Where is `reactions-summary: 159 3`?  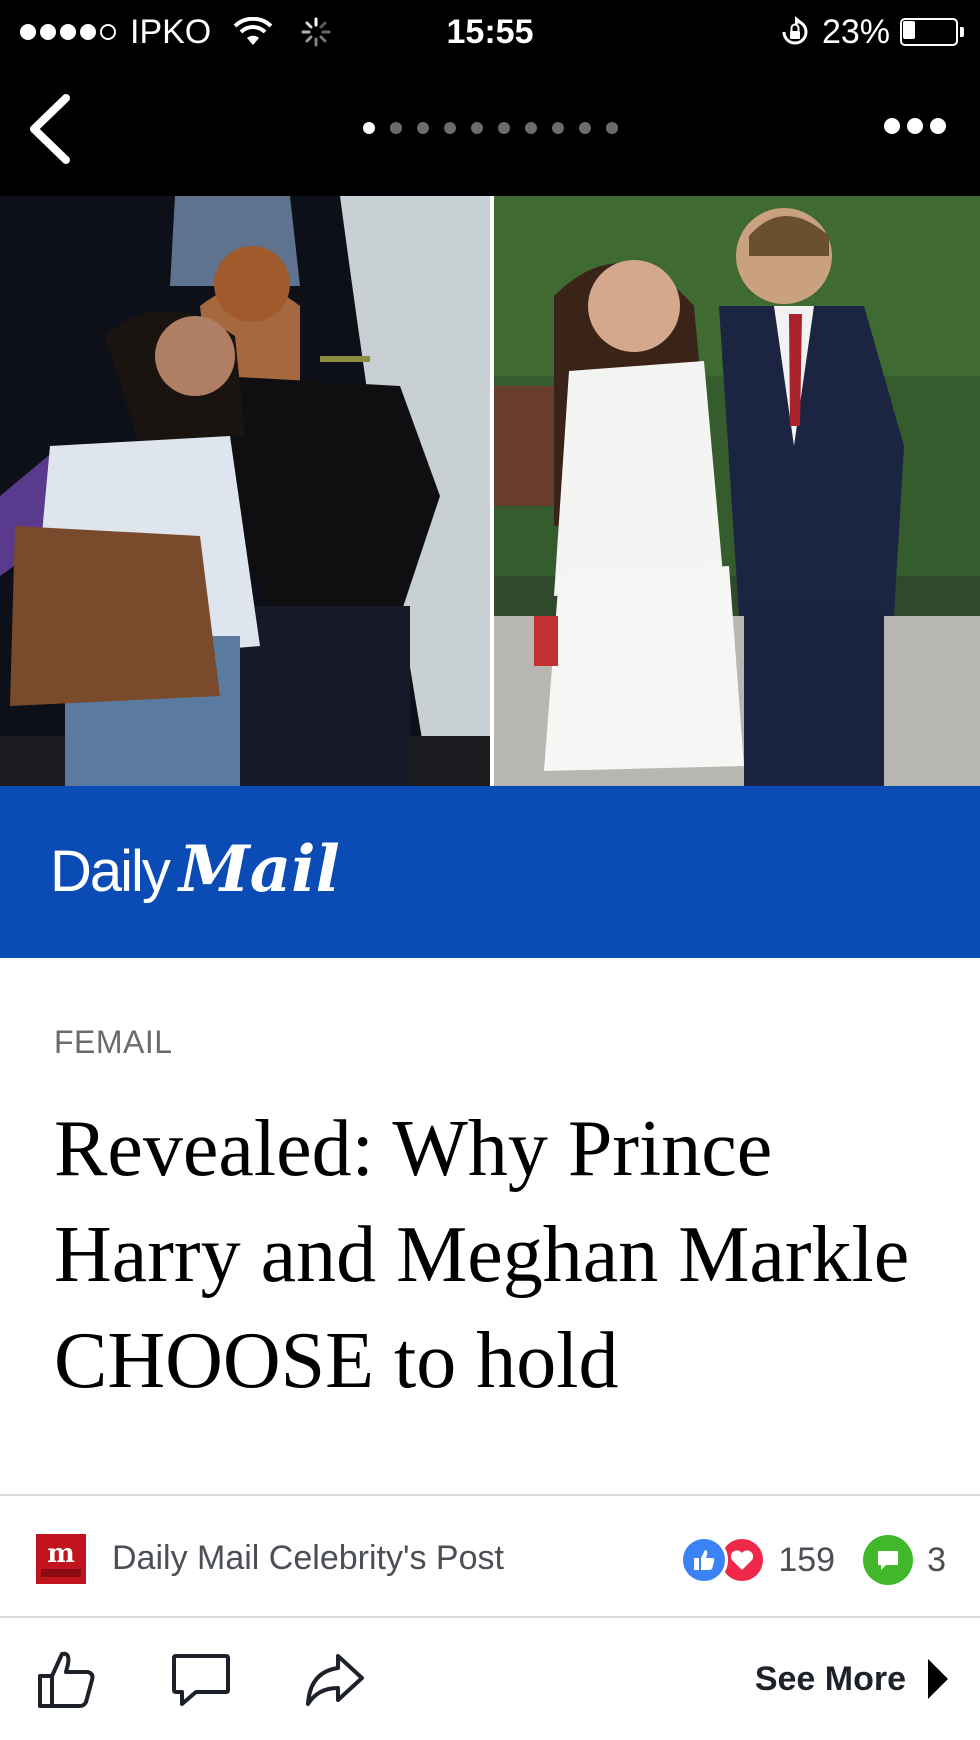
reactions-summary: 159 3 is located at coordinates (813, 1560).